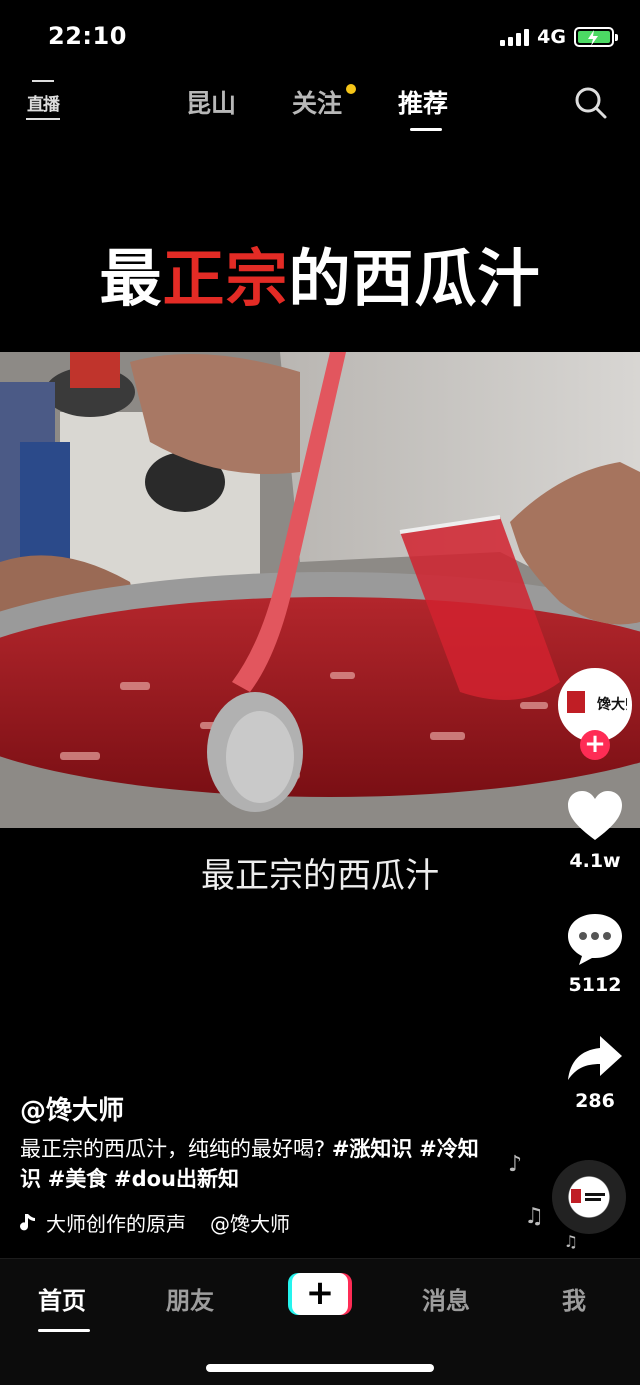 Image resolution: width=640 pixels, height=1385 pixels. Describe the element at coordinates (595, 939) in the screenshot. I see `comment-icon` at that location.